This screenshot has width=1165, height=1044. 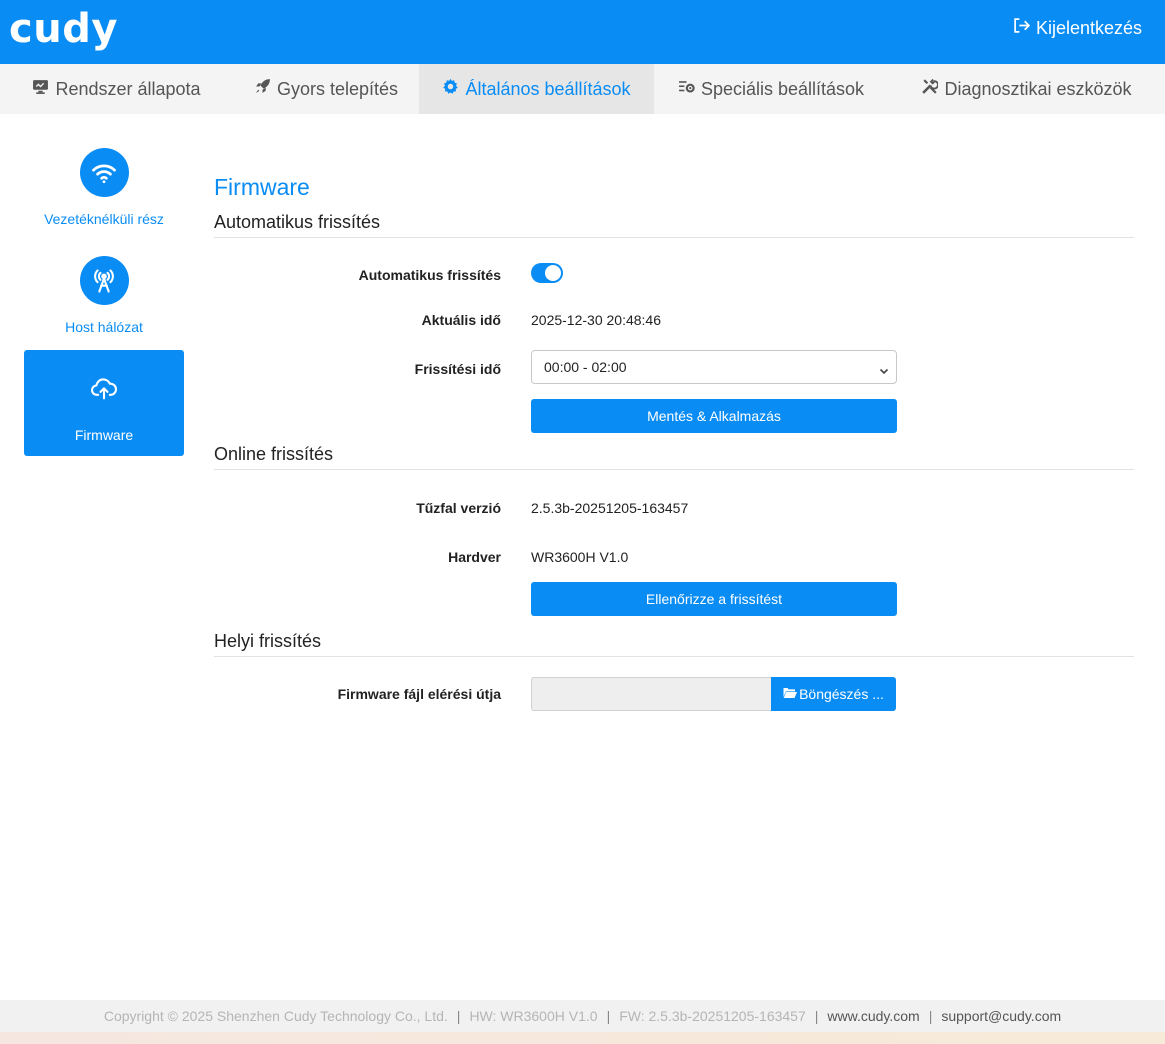 I want to click on tab-general-settings: Általános beállítások, so click(x=536, y=89).